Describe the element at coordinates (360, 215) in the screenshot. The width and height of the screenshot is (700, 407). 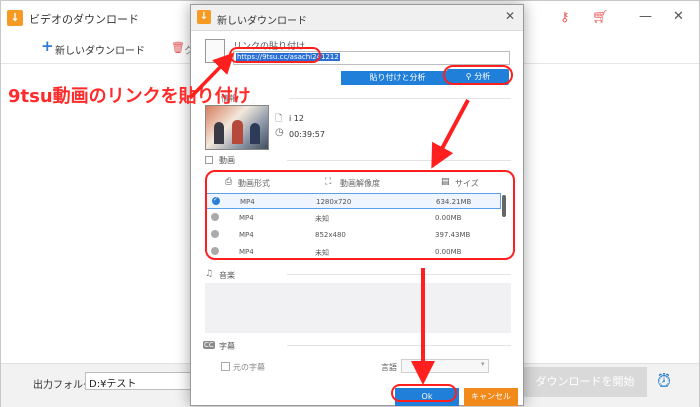
I see `annotation-box-table` at that location.